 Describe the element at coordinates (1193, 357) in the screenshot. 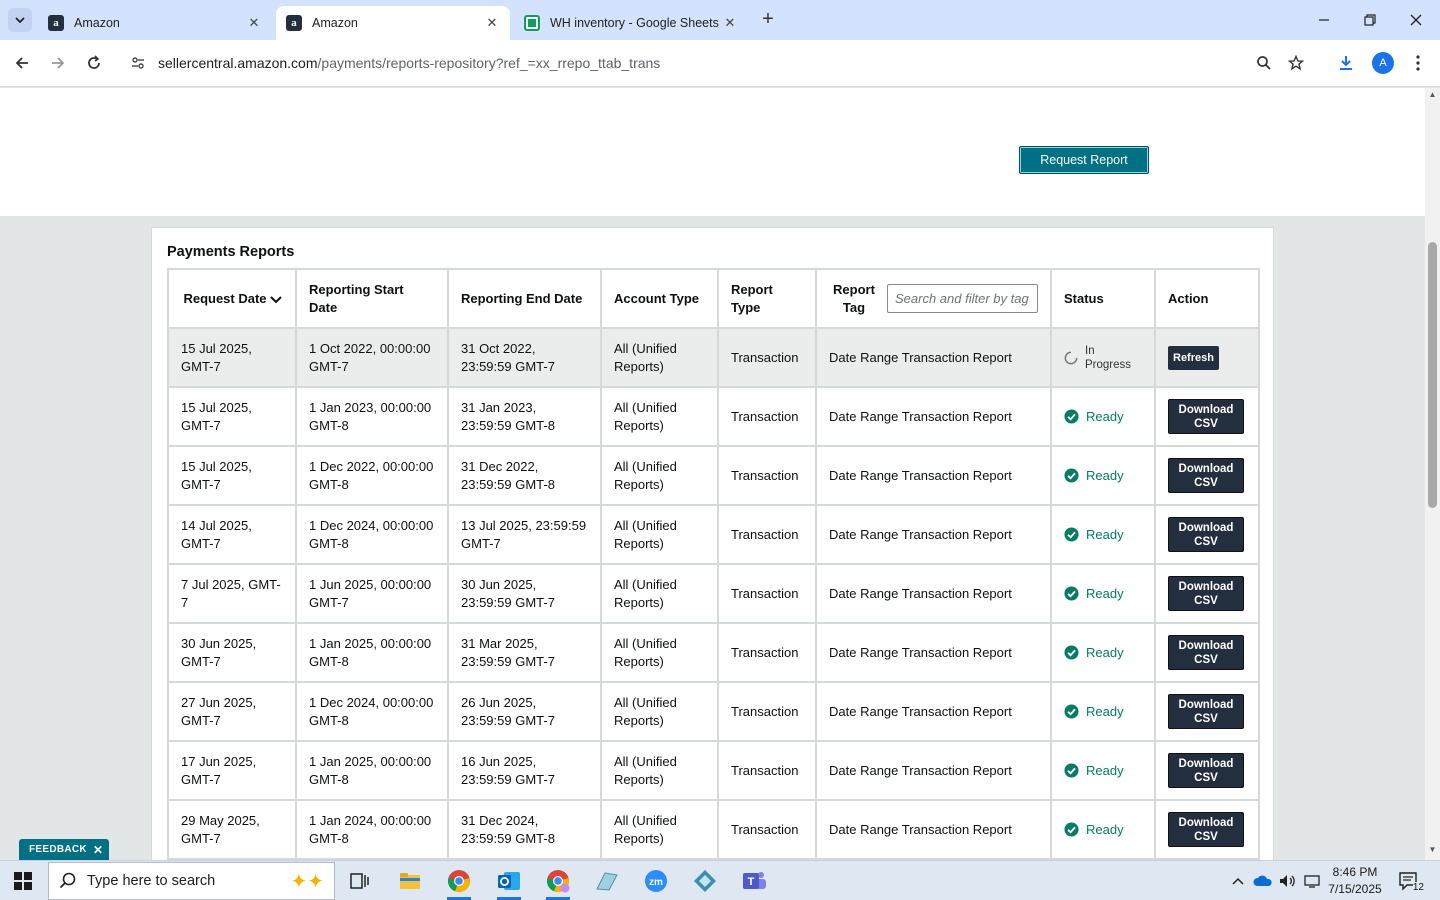

I see `refresh-button: Refresh` at that location.